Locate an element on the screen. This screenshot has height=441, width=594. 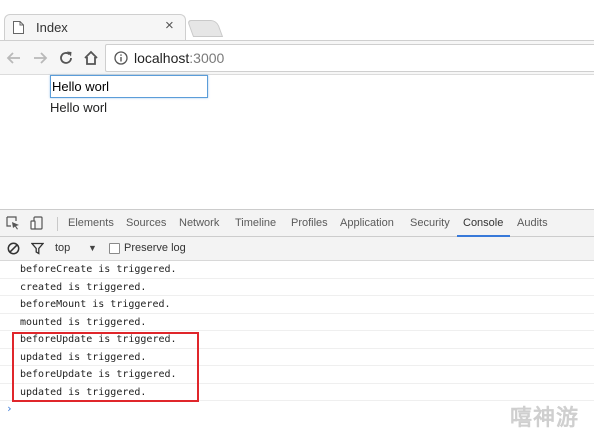
url-port: :3000 is located at coordinates (207, 58).